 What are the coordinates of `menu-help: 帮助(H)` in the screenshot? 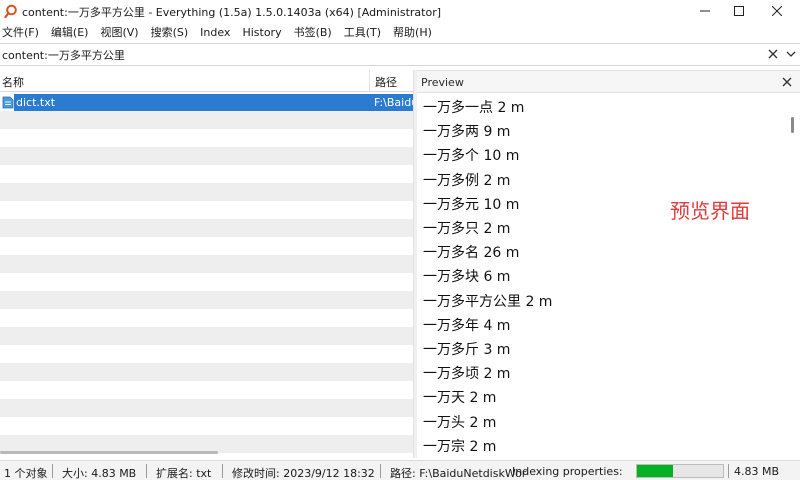 It's located at (415, 32).